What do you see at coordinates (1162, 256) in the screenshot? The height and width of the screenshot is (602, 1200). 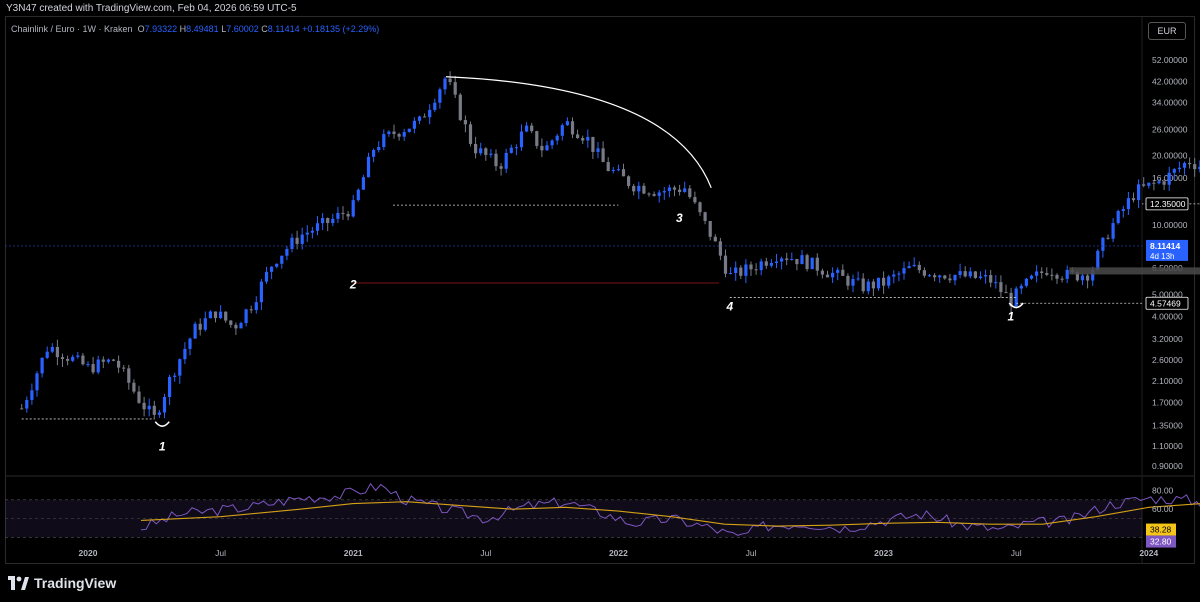 I see `countdown-tag: 4d 13h` at bounding box center [1162, 256].